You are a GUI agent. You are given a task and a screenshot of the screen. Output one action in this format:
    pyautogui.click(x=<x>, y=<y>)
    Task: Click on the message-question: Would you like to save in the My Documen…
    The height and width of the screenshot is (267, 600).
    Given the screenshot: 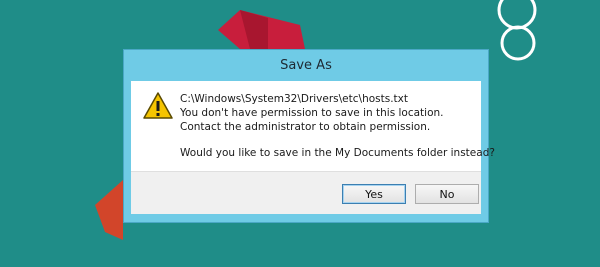 What is the action you would take?
    pyautogui.click(x=337, y=153)
    